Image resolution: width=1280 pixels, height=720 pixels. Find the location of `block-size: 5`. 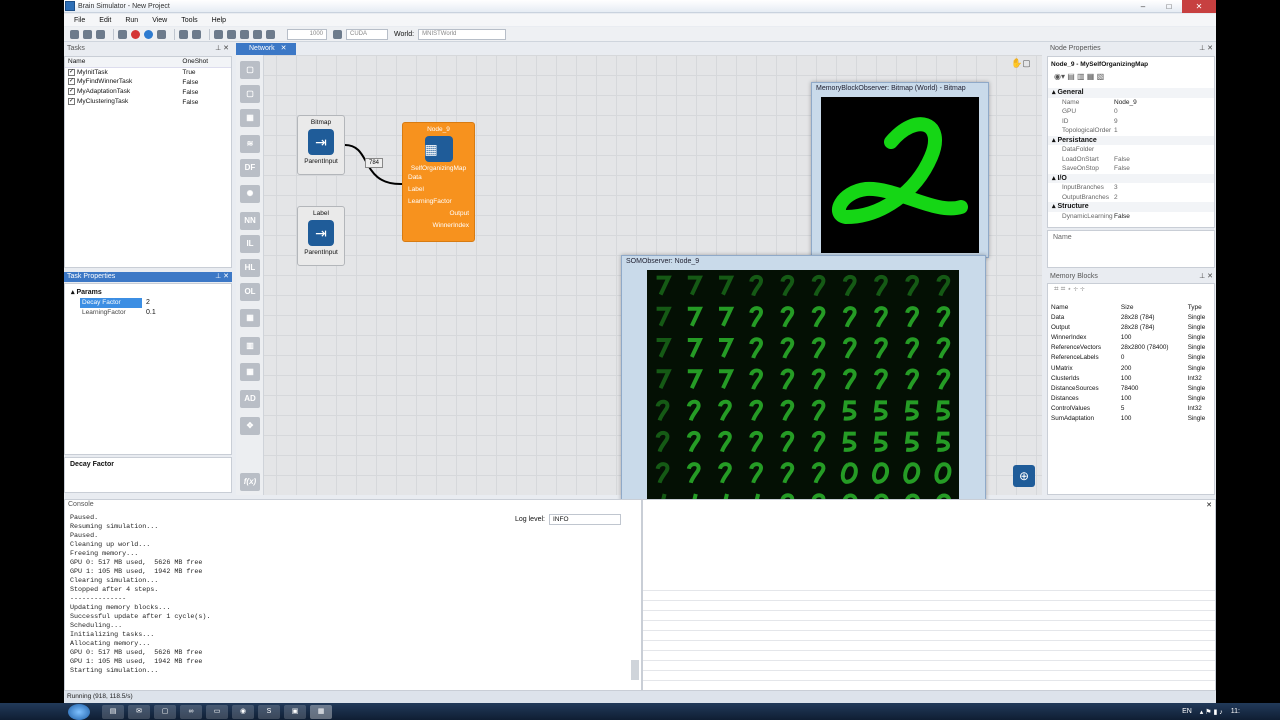

block-size: 5 is located at coordinates (1122, 409).